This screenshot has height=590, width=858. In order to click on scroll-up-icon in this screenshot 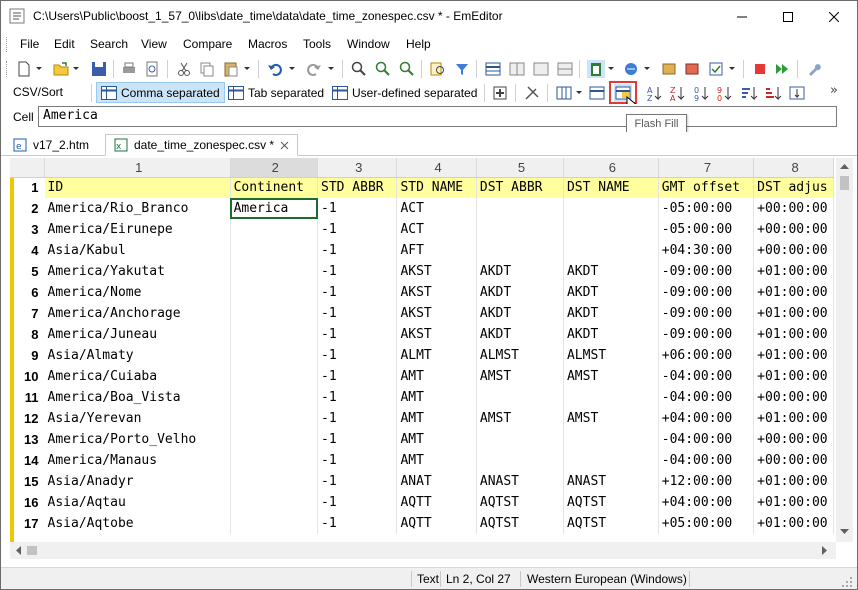, I will do `click(844, 166)`.